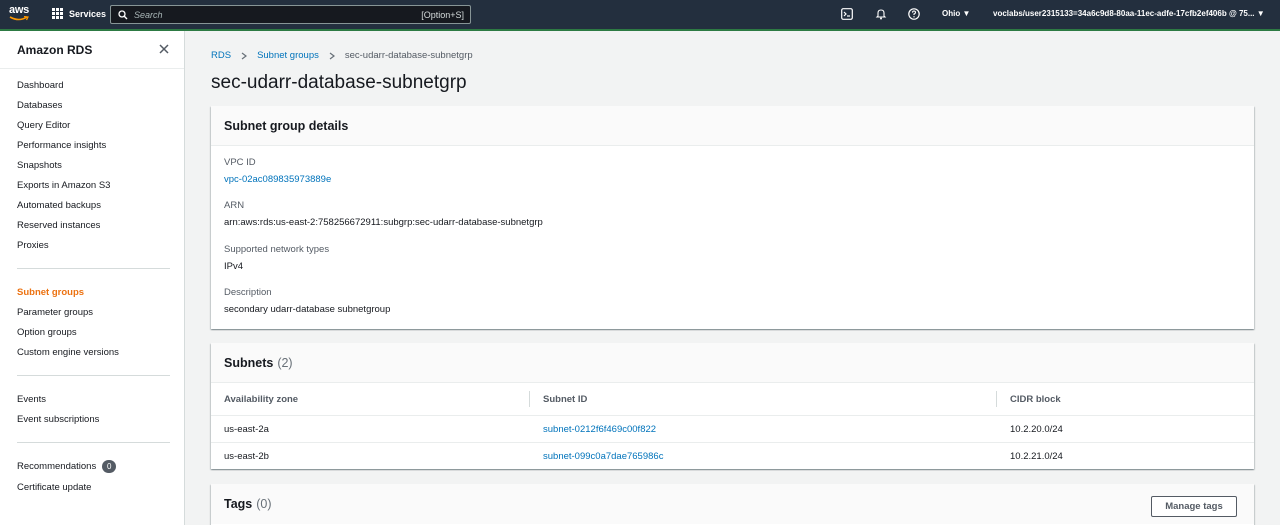 Image resolution: width=1280 pixels, height=525 pixels. I want to click on sidebar-item-label: Recommendations, so click(57, 467).